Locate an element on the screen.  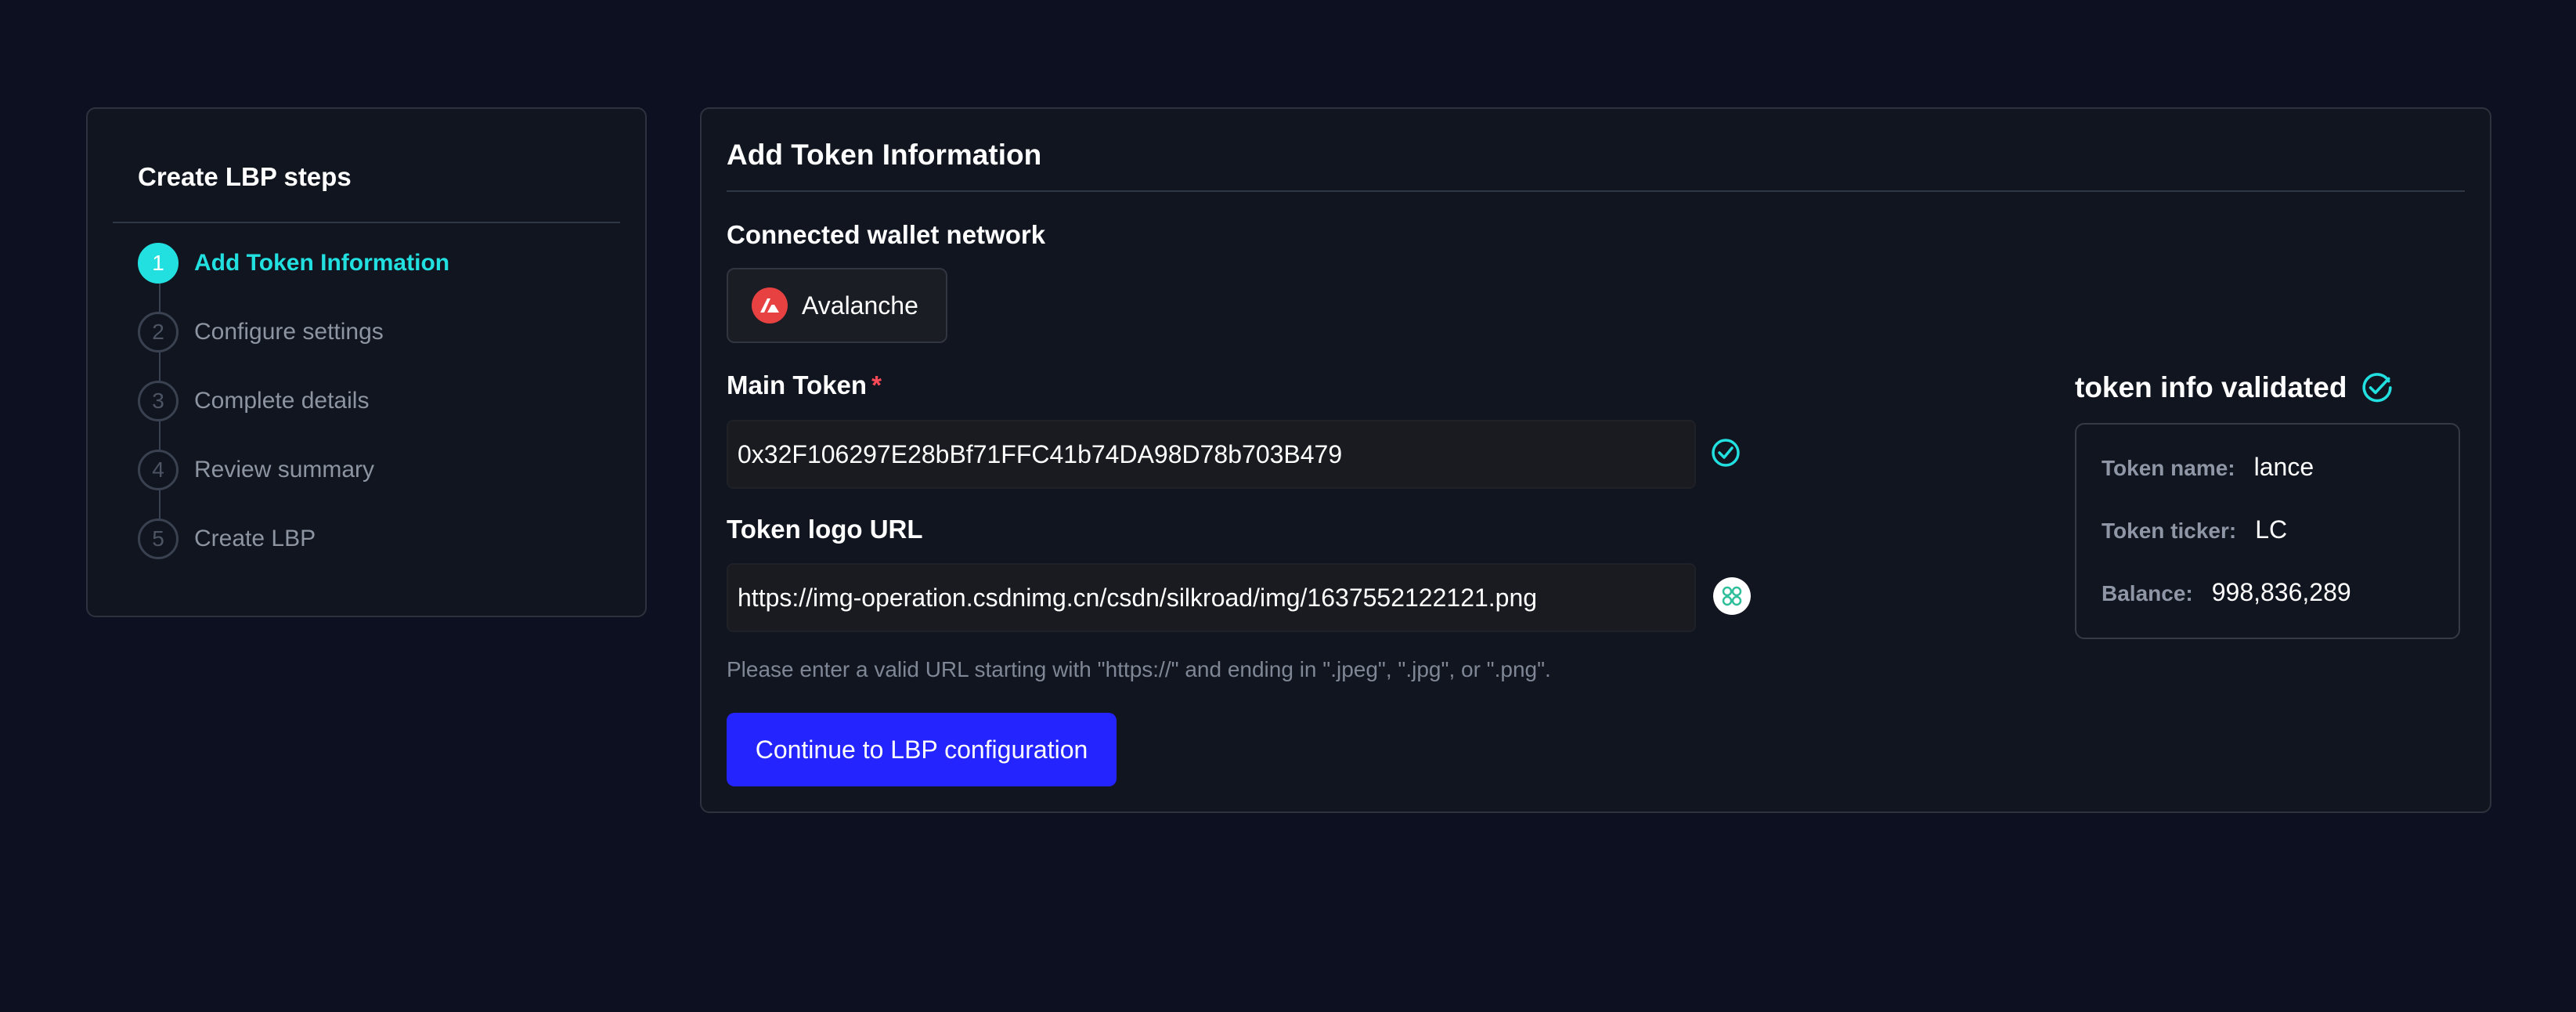
token-ticker-row: Token ticker: LC is located at coordinates (2194, 529).